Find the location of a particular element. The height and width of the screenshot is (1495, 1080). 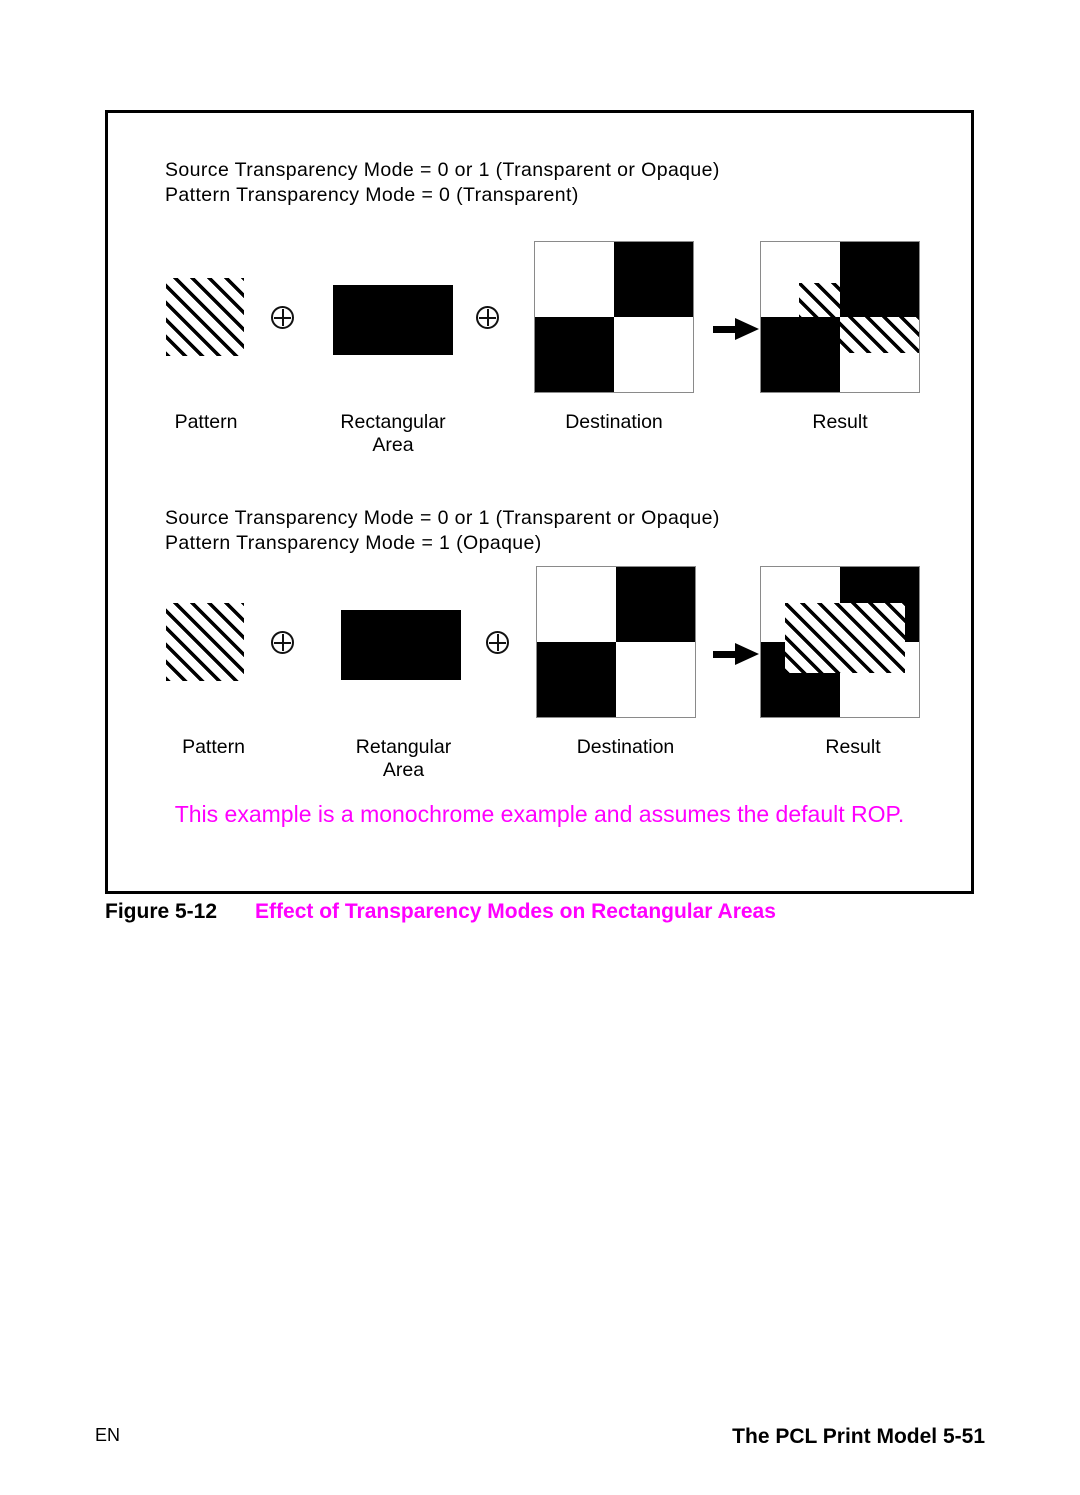

page-footer: EN The PCL Print Model 5-51 is located at coordinates (540, 1437).